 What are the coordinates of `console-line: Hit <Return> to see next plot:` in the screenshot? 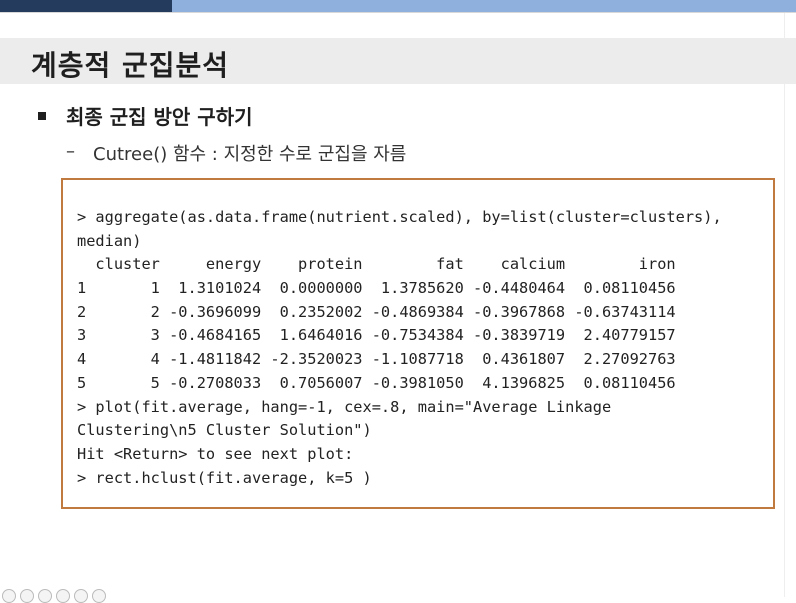 It's located at (215, 453).